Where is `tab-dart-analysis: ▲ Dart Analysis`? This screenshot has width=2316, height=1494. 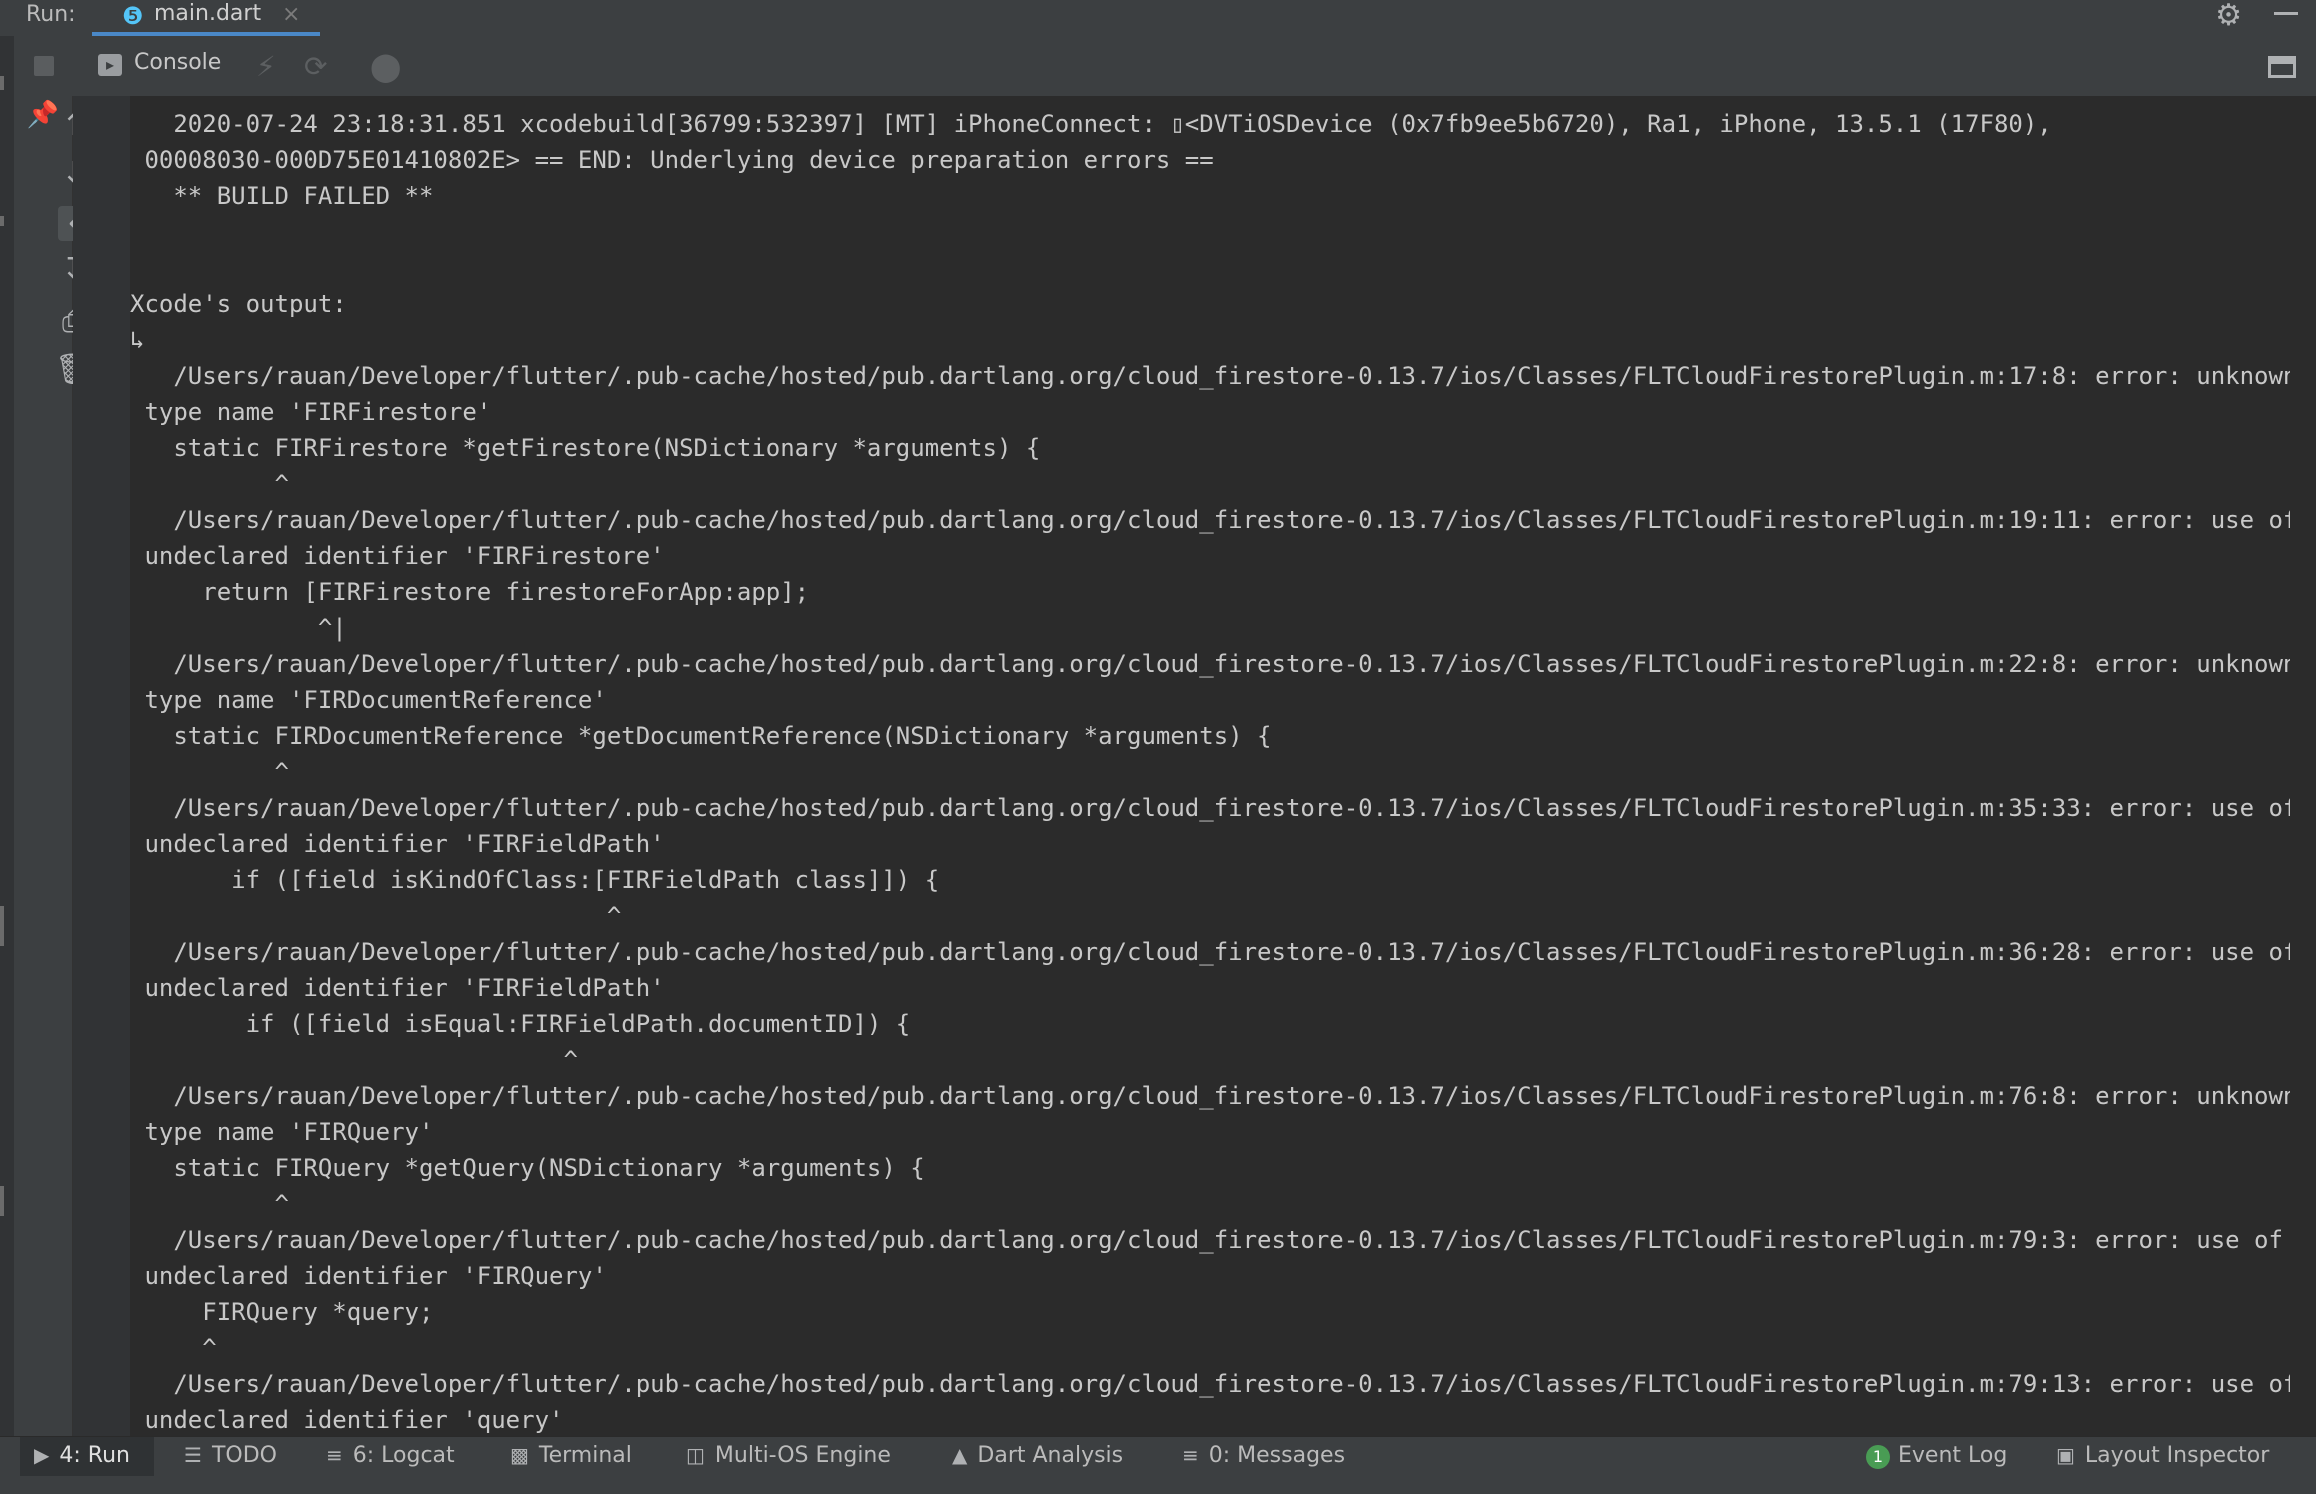
tab-dart-analysis: ▲ Dart Analysis is located at coordinates (1037, 1455).